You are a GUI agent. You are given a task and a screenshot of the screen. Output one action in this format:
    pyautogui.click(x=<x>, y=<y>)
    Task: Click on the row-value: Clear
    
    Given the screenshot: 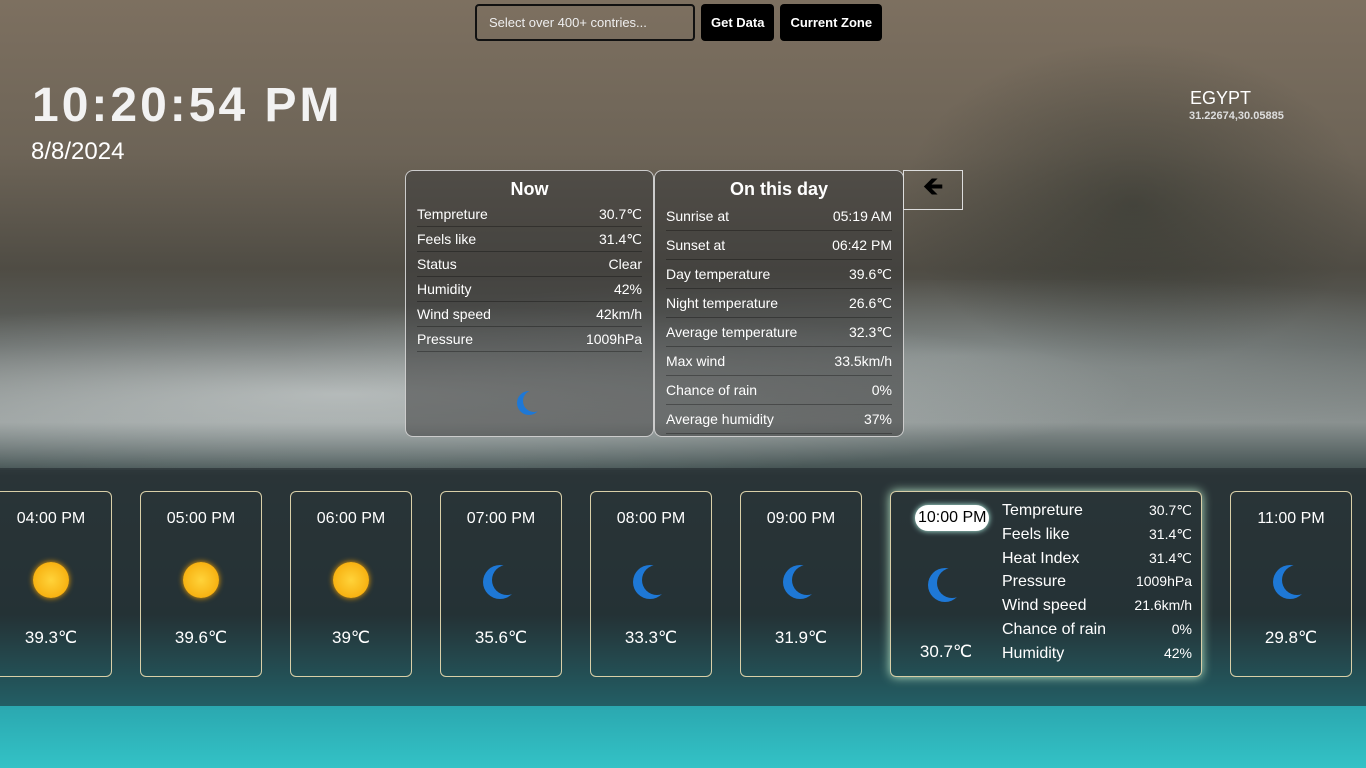 What is the action you would take?
    pyautogui.click(x=625, y=264)
    